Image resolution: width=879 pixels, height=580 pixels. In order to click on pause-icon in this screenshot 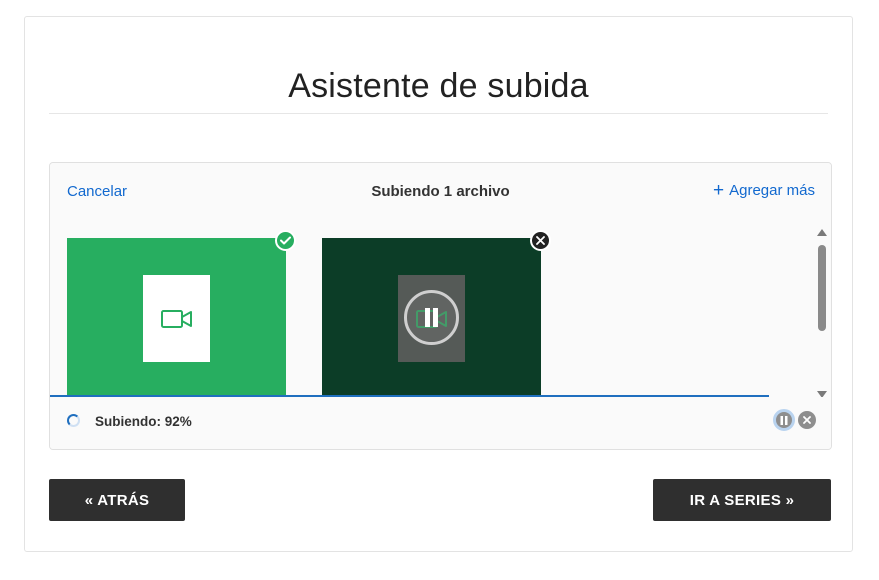, I will do `click(784, 420)`.